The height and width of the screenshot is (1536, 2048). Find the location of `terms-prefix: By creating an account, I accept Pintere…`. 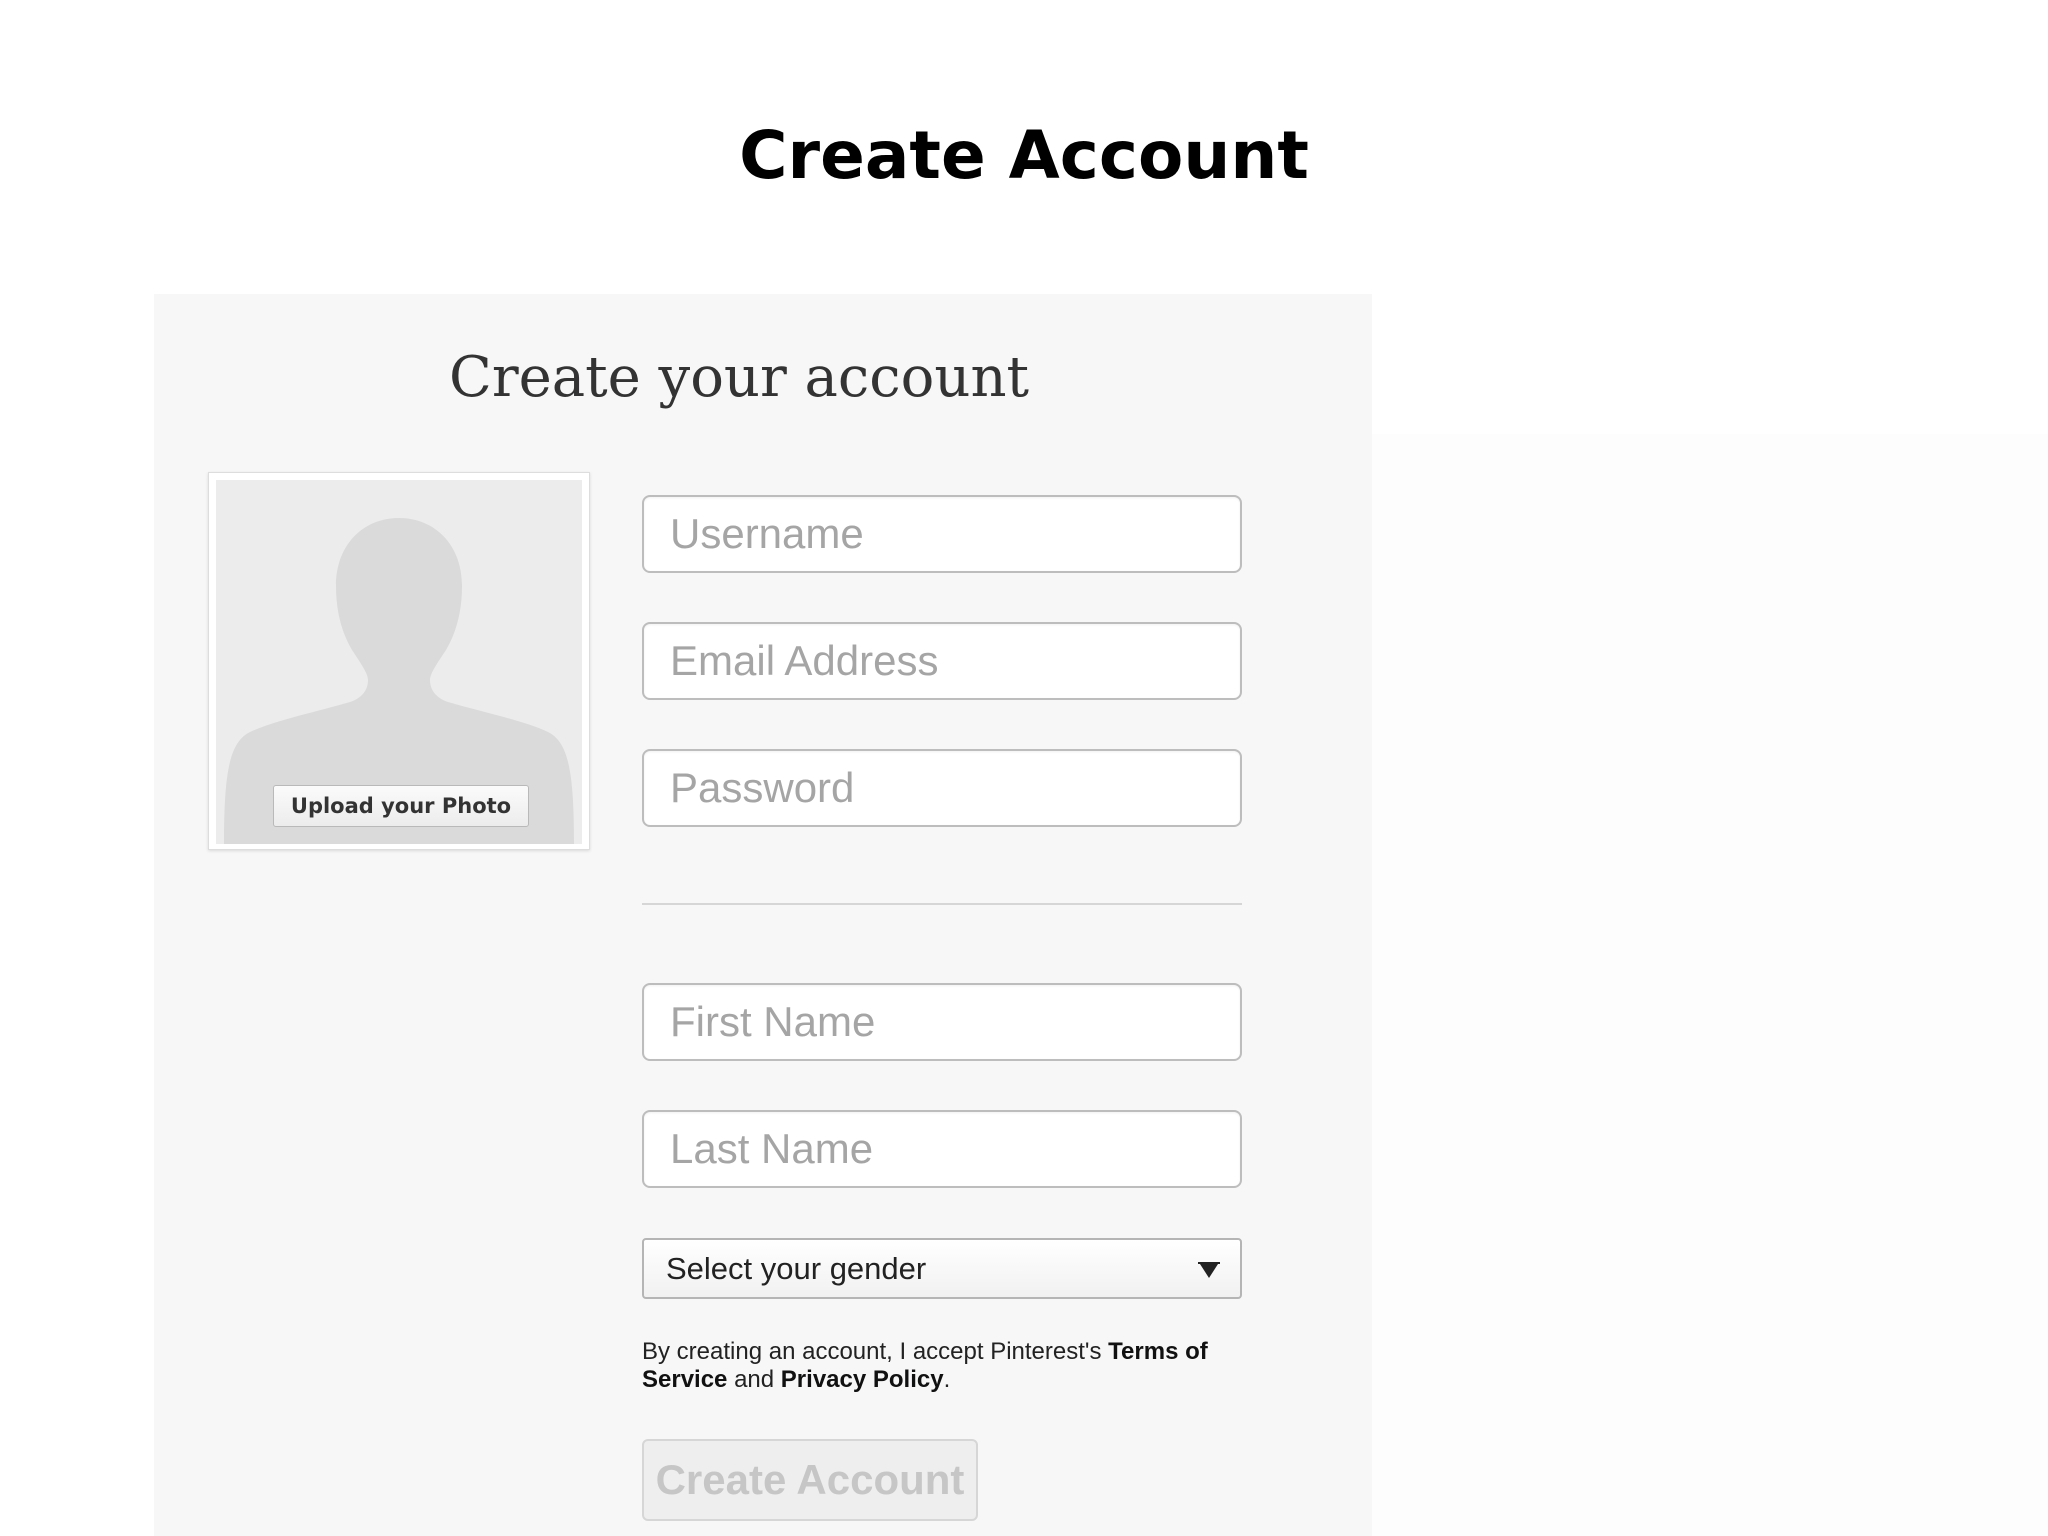

terms-prefix: By creating an account, I accept Pintere… is located at coordinates (875, 1351).